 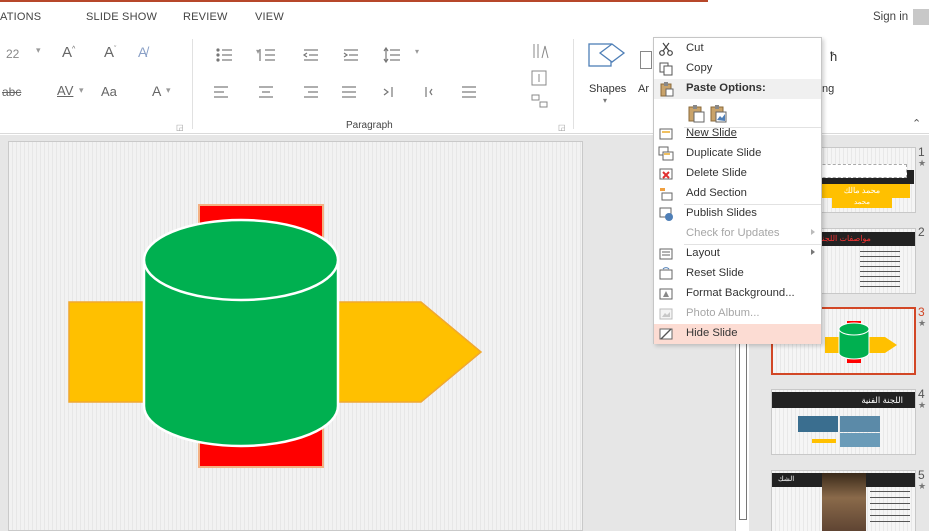 What do you see at coordinates (696, 113) in the screenshot?
I see `paste-use-destination-theme-icon` at bounding box center [696, 113].